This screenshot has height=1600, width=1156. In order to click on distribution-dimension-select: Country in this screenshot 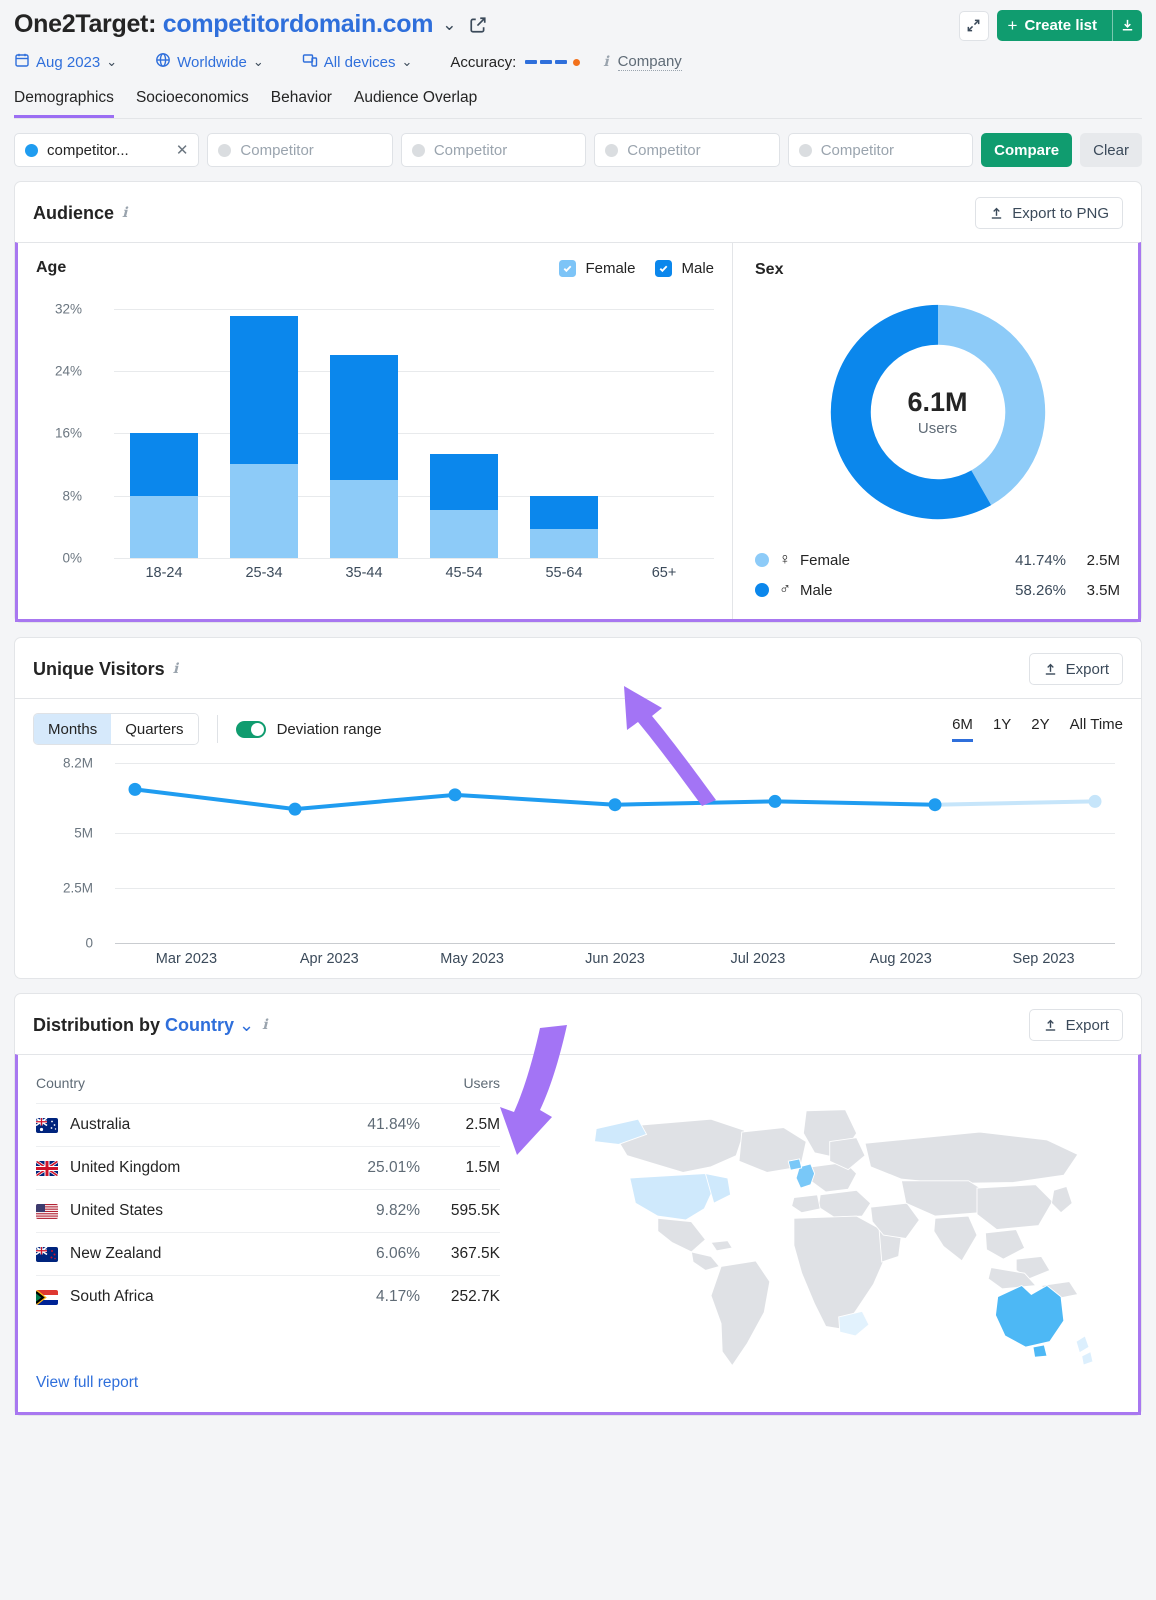, I will do `click(199, 1025)`.